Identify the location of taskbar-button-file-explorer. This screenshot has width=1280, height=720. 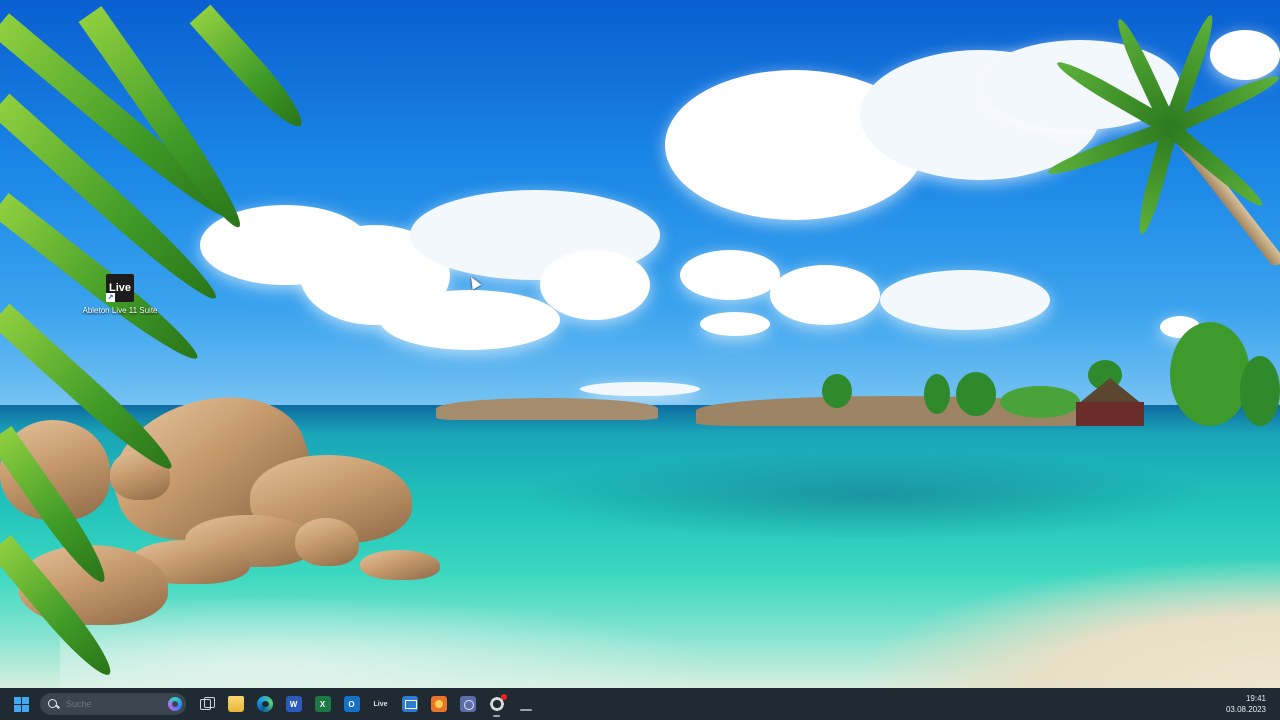
(235, 704).